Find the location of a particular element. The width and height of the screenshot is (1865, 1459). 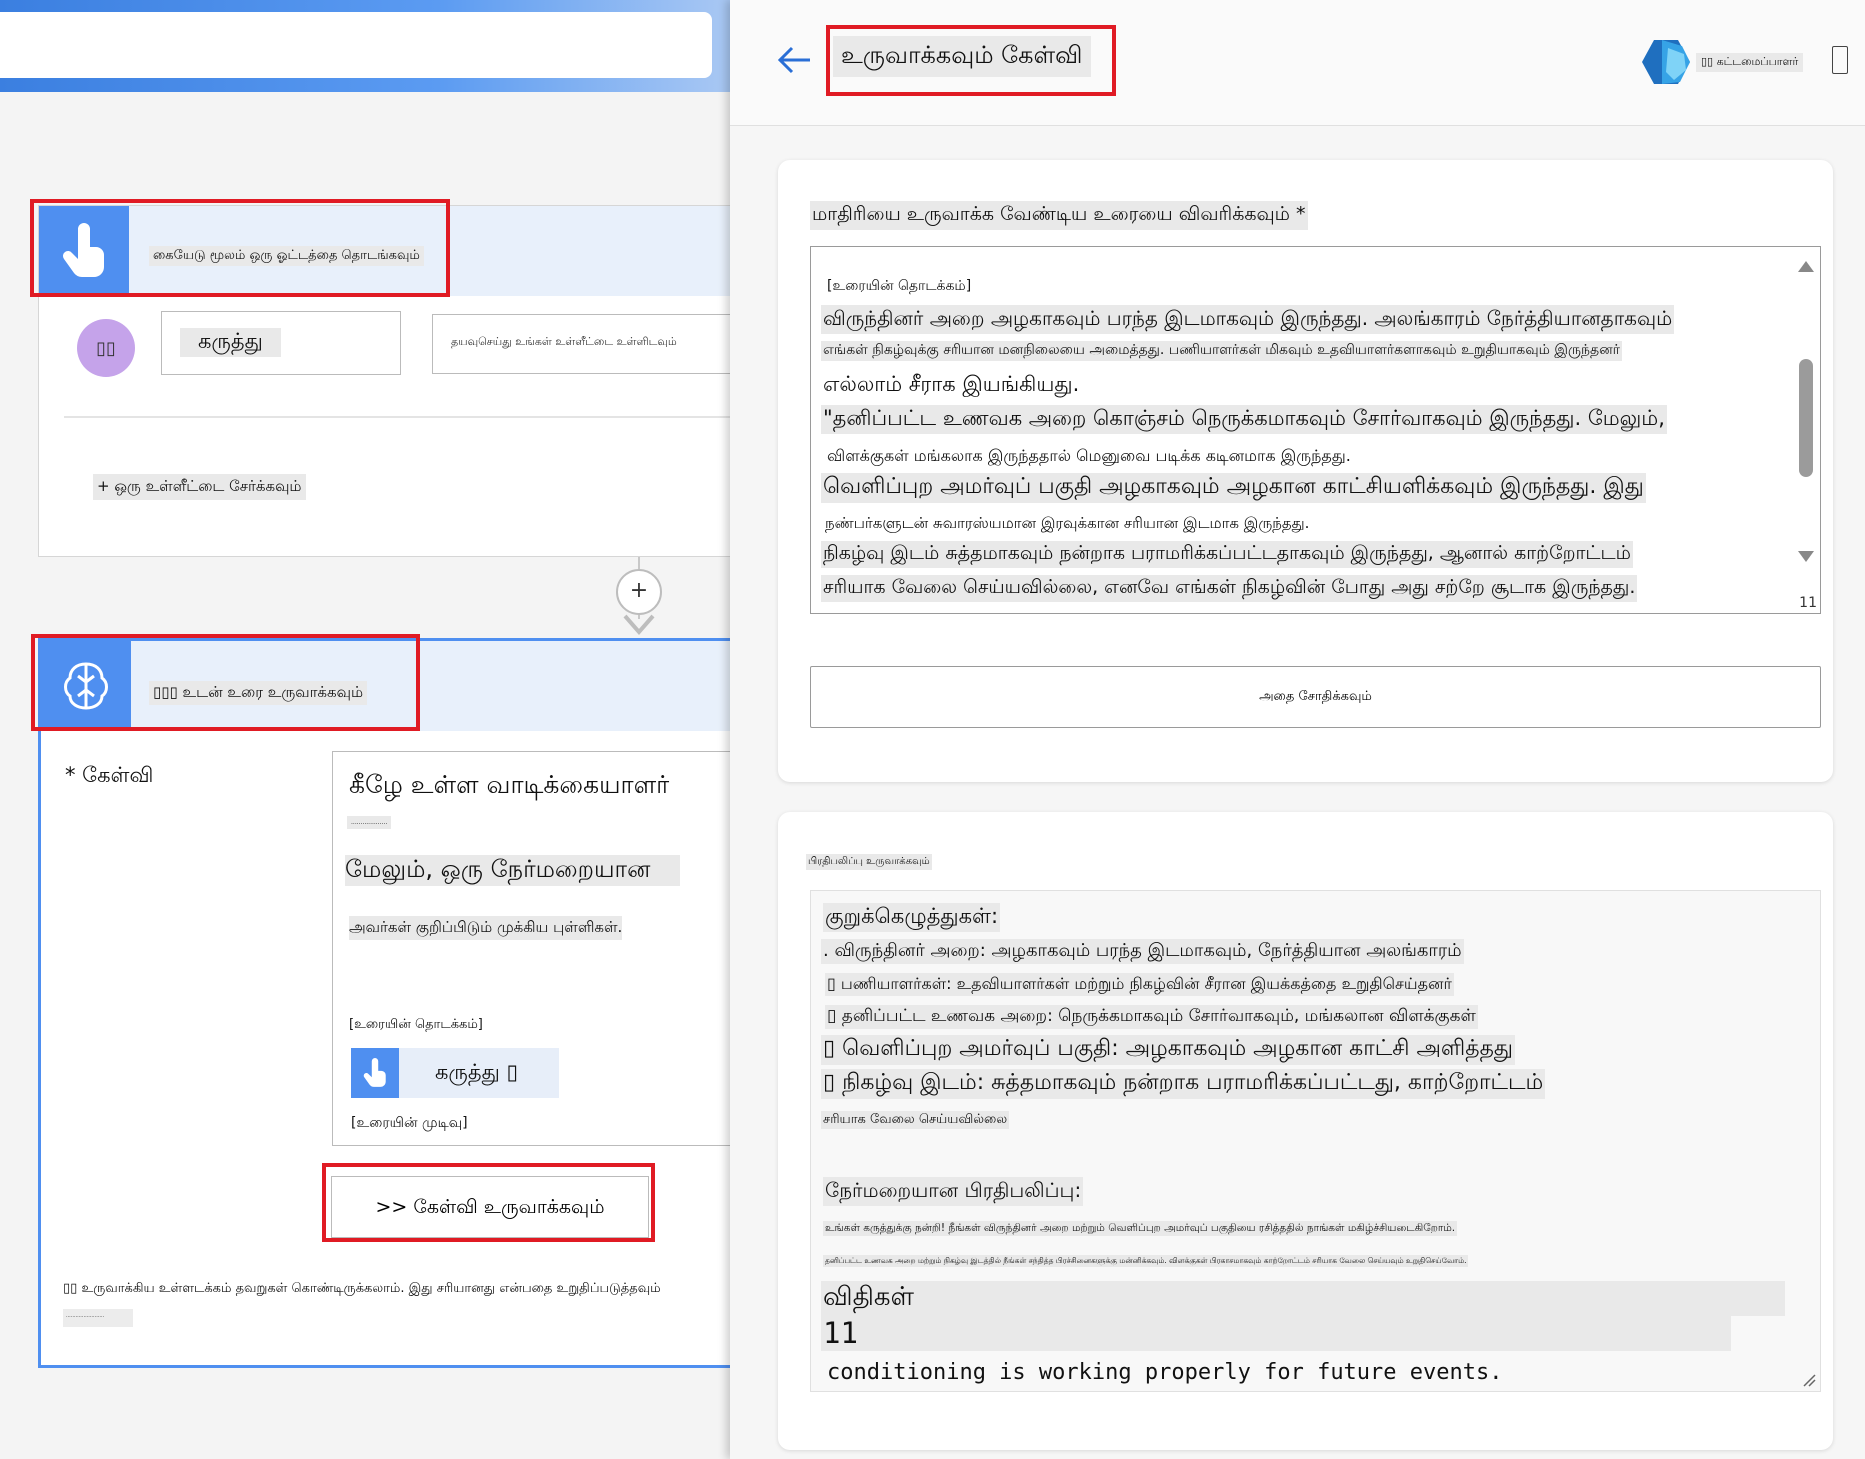

response-line: 11 is located at coordinates (1276, 1333).